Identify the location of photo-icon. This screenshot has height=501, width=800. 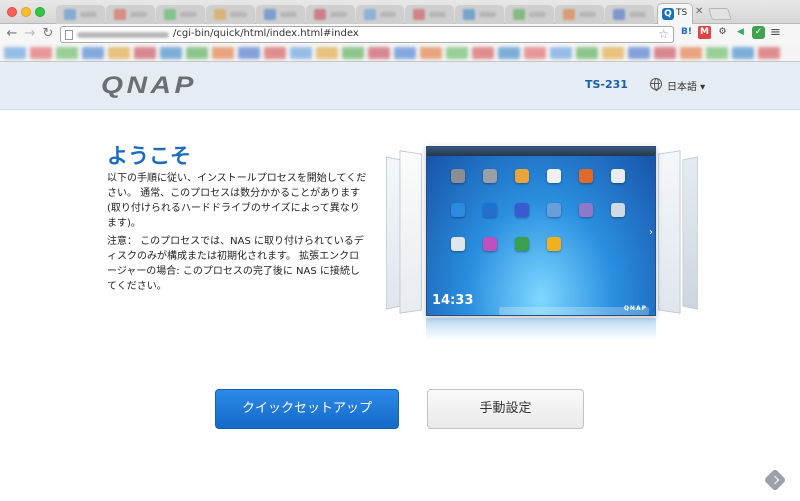
(586, 210).